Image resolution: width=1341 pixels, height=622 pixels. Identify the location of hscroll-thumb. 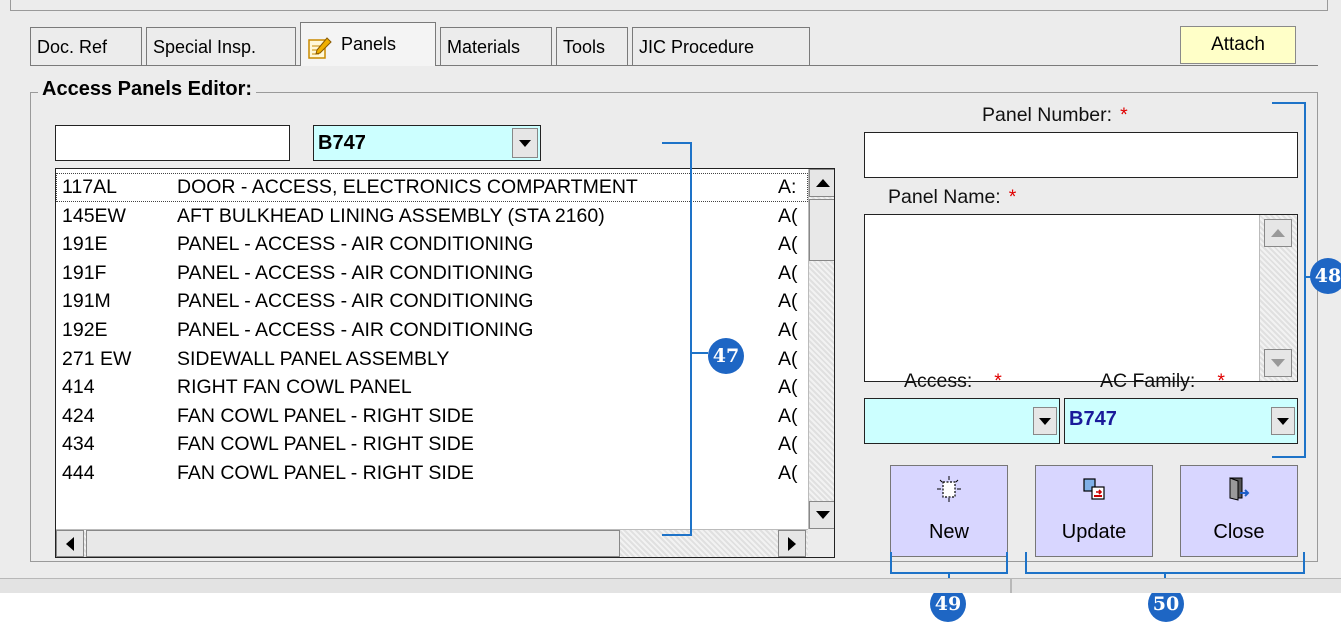
(353, 543).